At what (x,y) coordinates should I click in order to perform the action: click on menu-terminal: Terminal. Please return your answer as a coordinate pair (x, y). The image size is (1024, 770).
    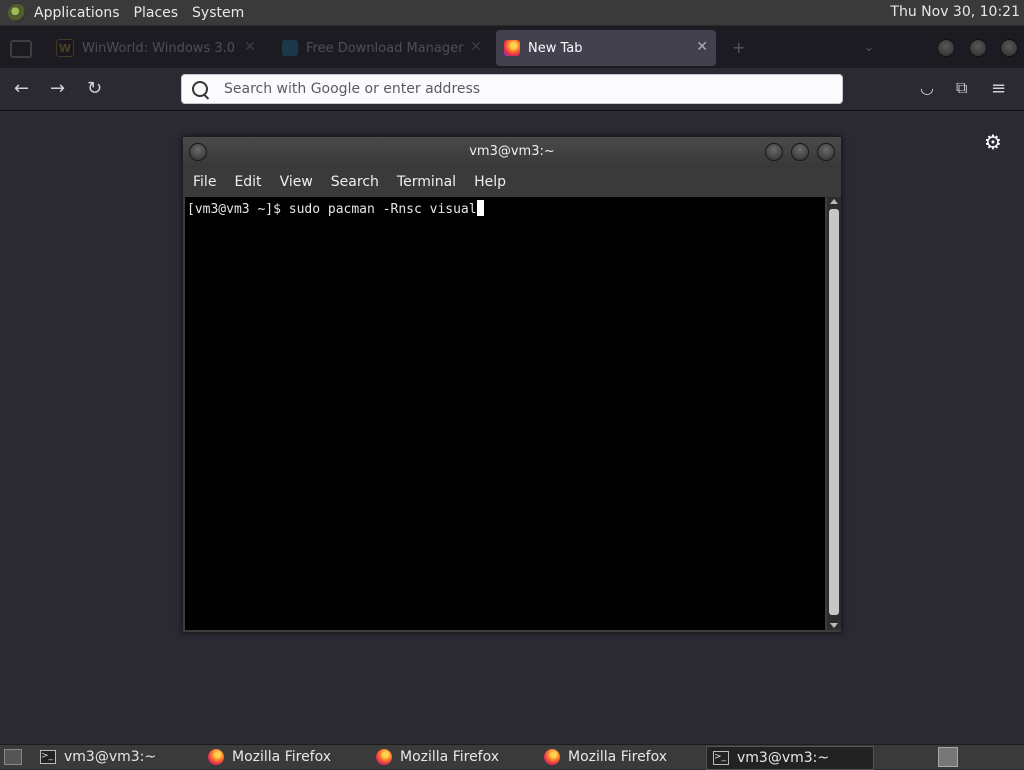
    Looking at the image, I should click on (426, 182).